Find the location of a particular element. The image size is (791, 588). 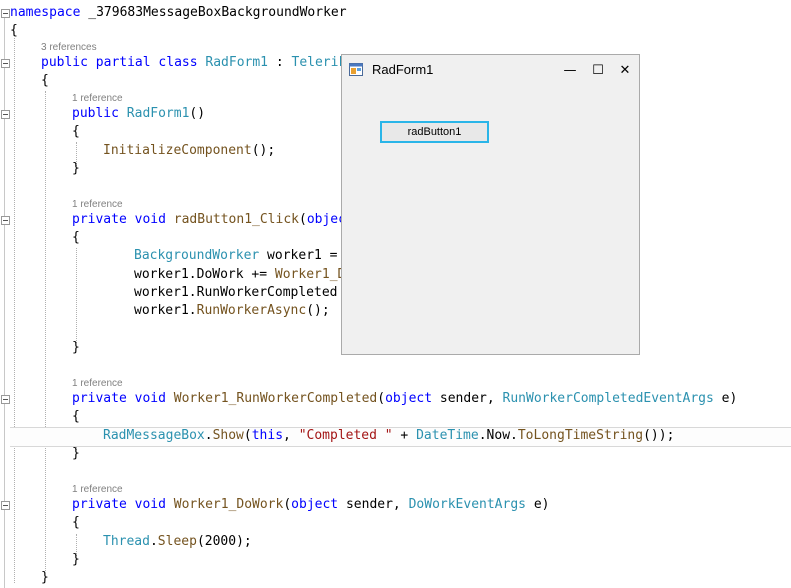

code-token: 2000 is located at coordinates (220, 541).